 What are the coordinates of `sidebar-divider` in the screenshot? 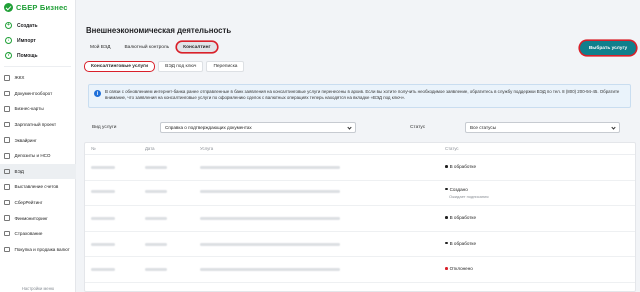 It's located at (37, 66).